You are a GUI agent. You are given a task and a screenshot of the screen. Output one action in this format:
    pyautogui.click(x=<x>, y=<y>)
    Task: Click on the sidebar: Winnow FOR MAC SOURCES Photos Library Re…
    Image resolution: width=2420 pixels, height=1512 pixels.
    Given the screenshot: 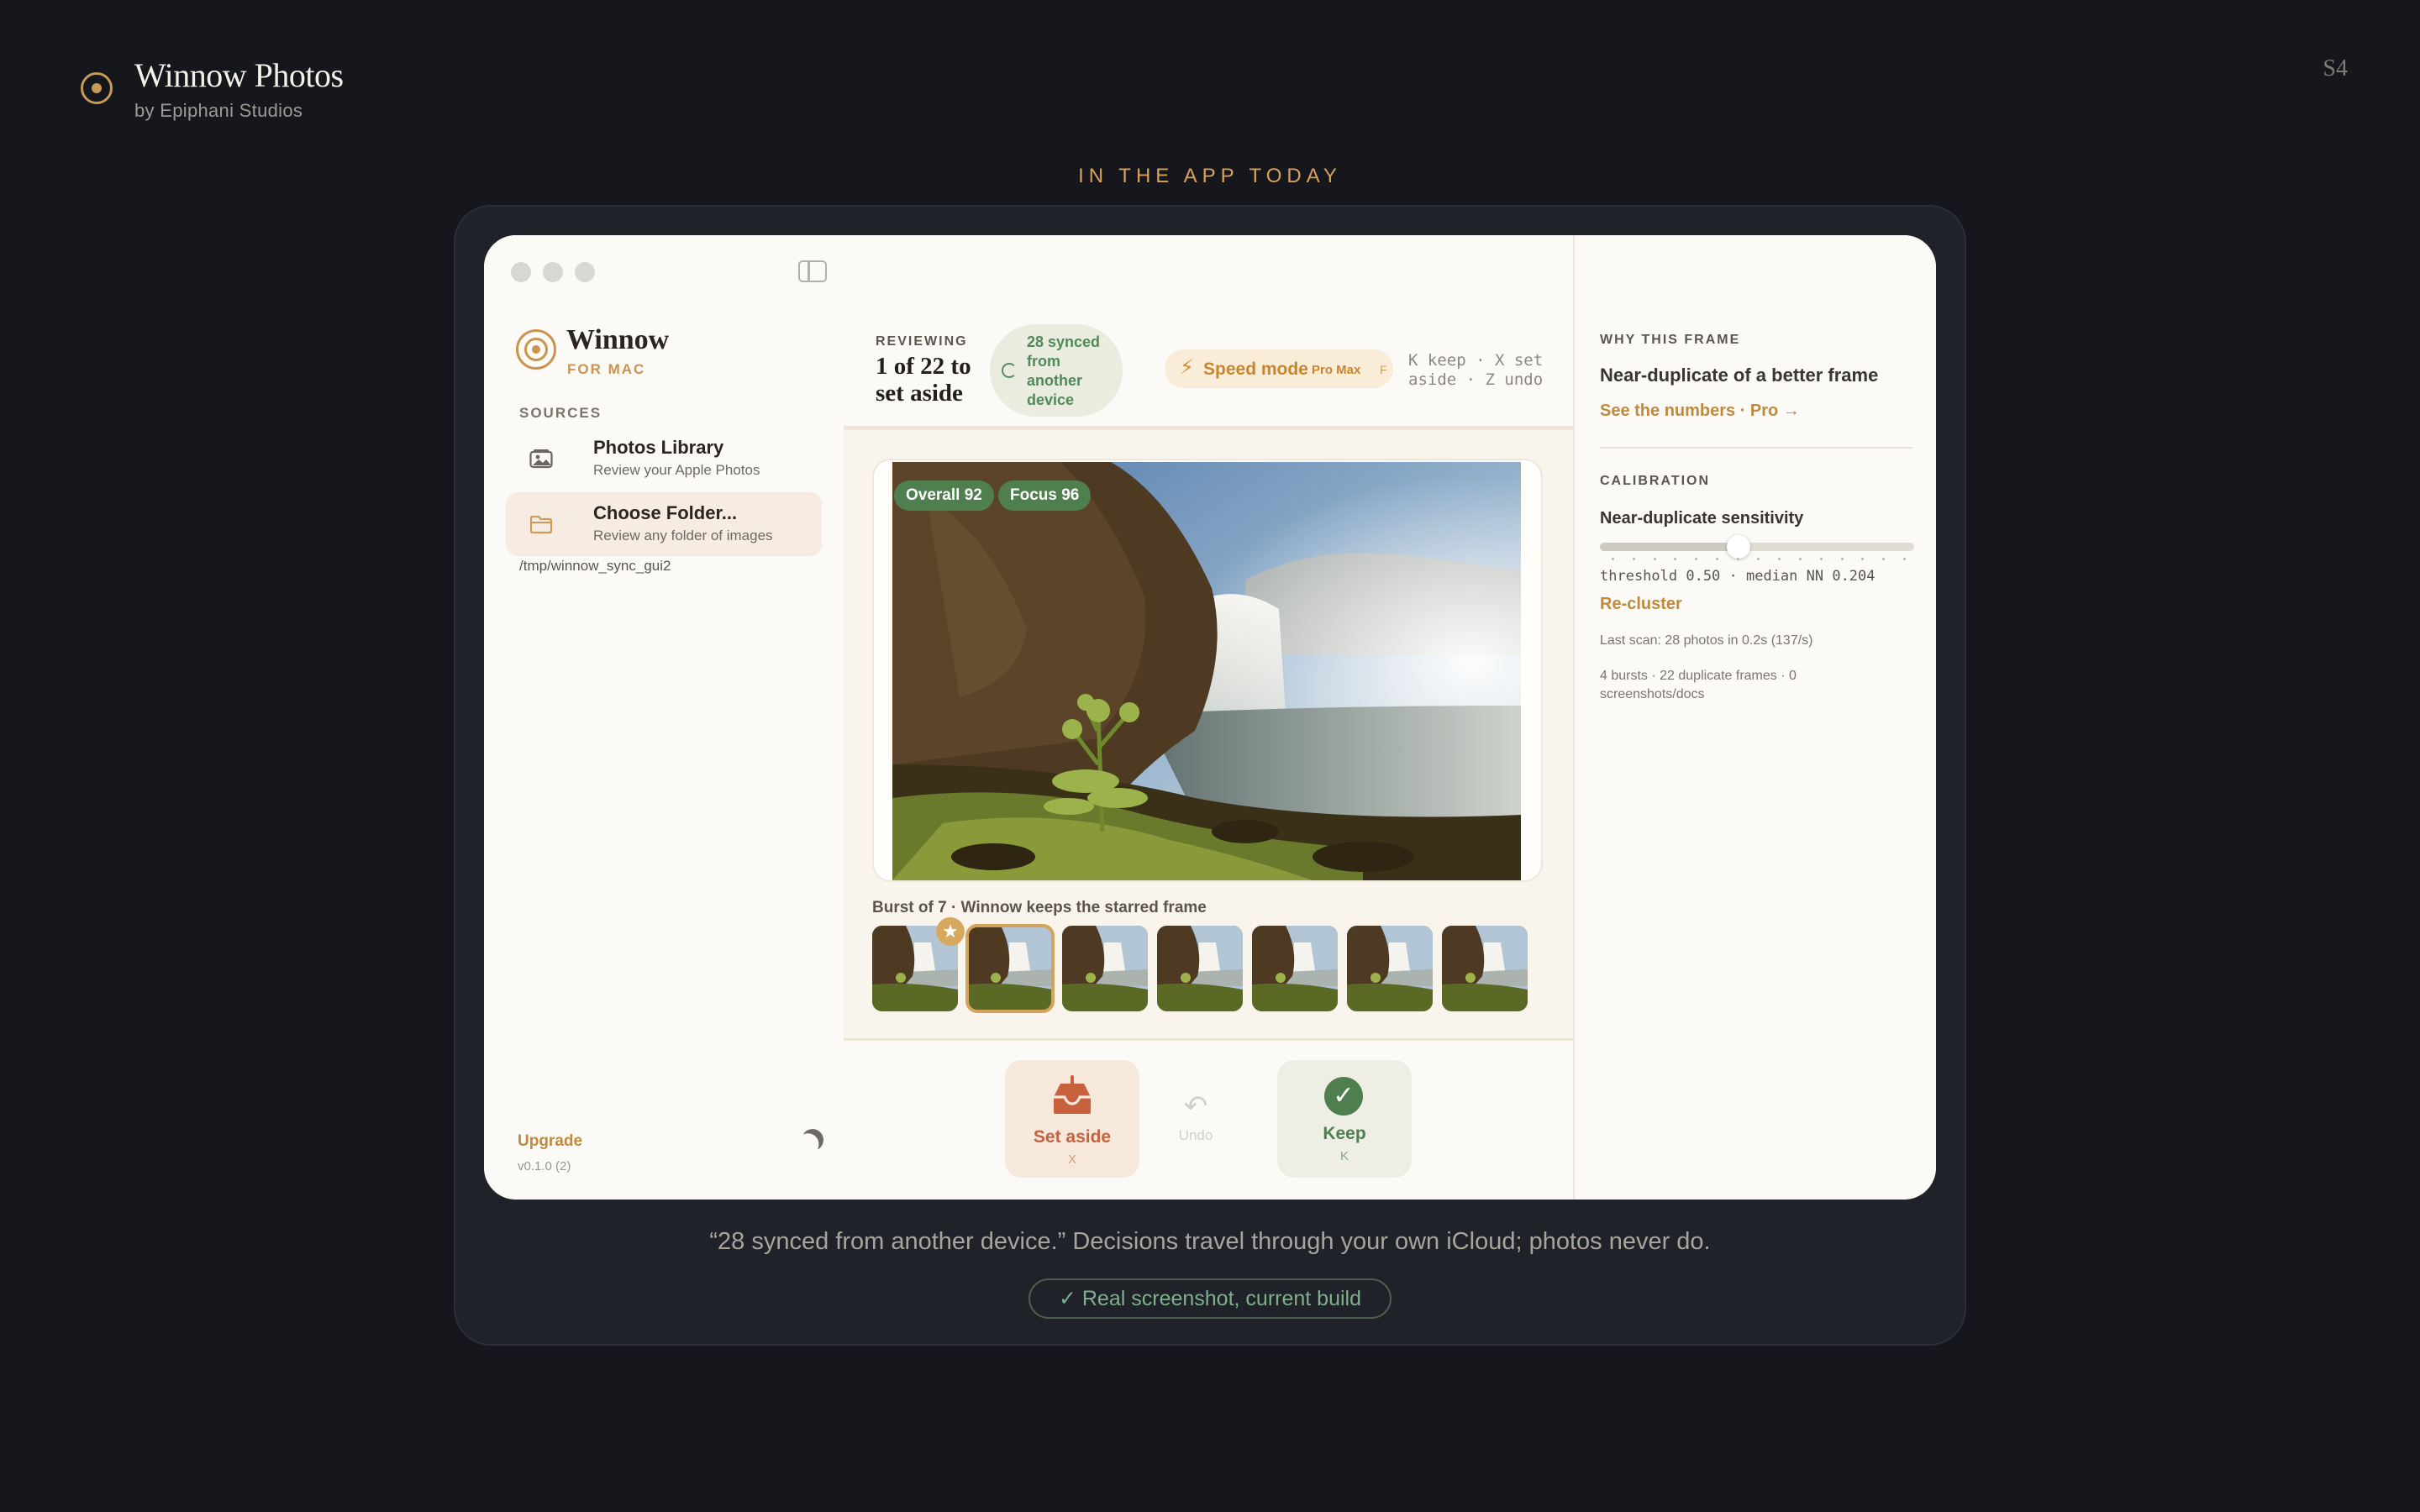 What is the action you would take?
    pyautogui.click(x=664, y=717)
    